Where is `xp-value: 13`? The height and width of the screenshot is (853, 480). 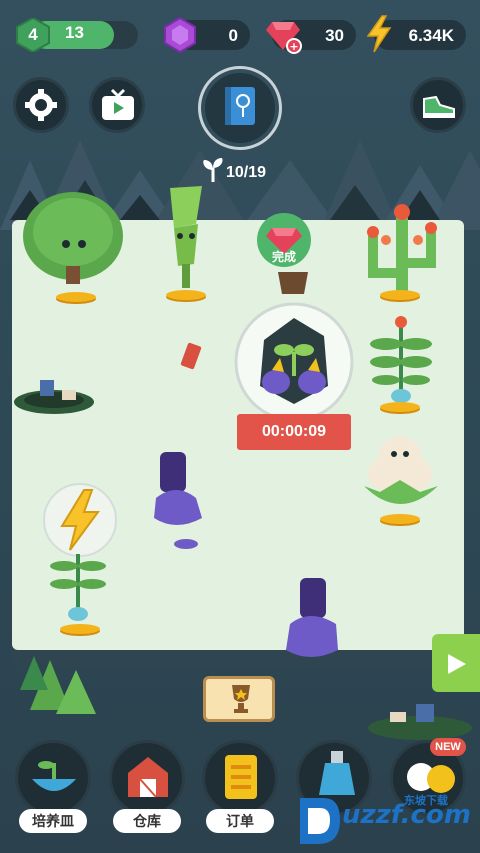 xp-value: 13 is located at coordinates (74, 32).